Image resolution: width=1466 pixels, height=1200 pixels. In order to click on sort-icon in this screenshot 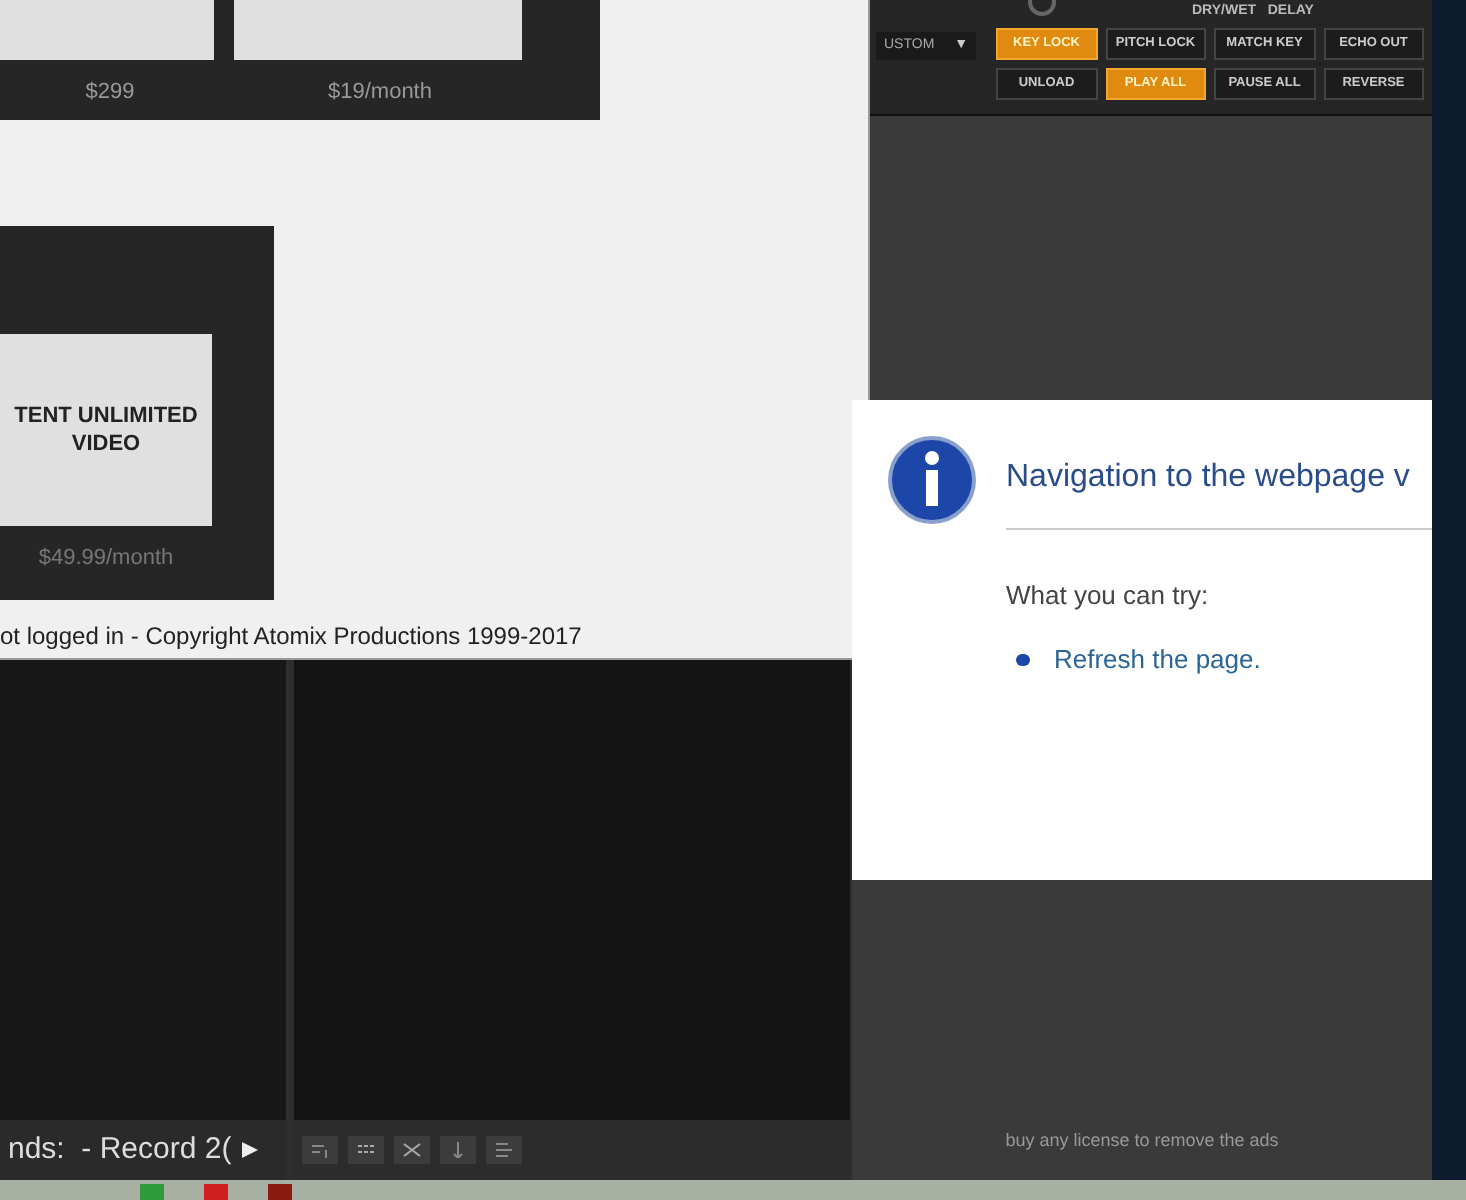, I will do `click(458, 1150)`.